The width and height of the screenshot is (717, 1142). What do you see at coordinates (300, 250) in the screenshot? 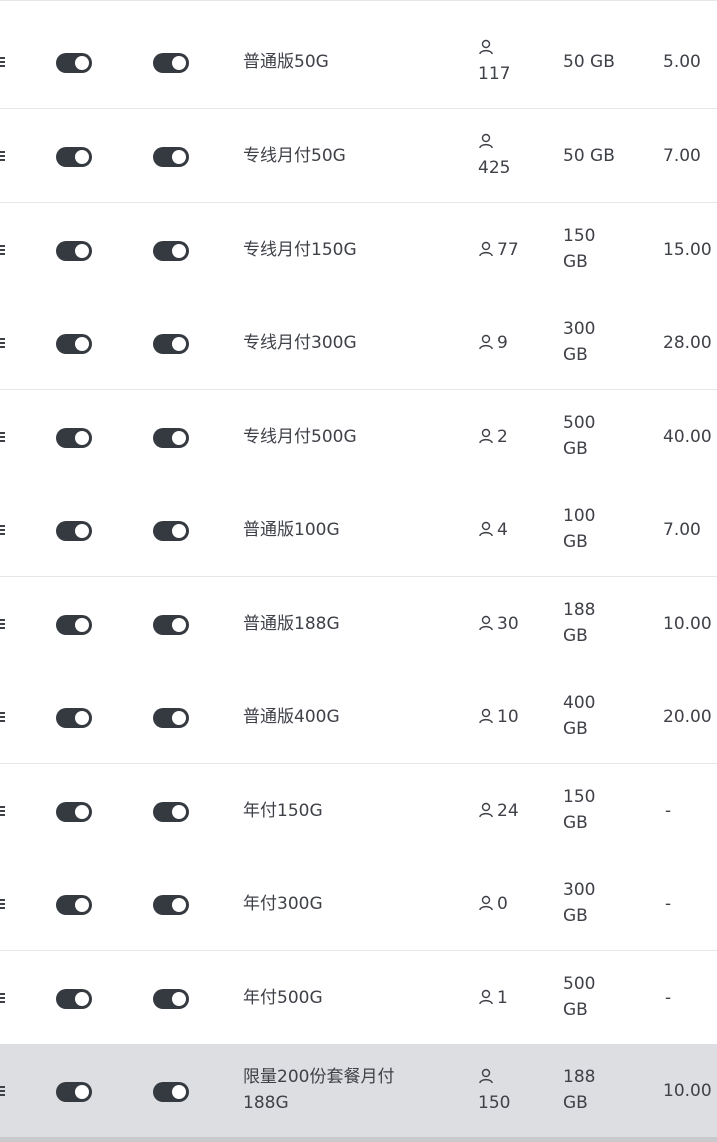
I see `plan-name: 专线月付150G` at bounding box center [300, 250].